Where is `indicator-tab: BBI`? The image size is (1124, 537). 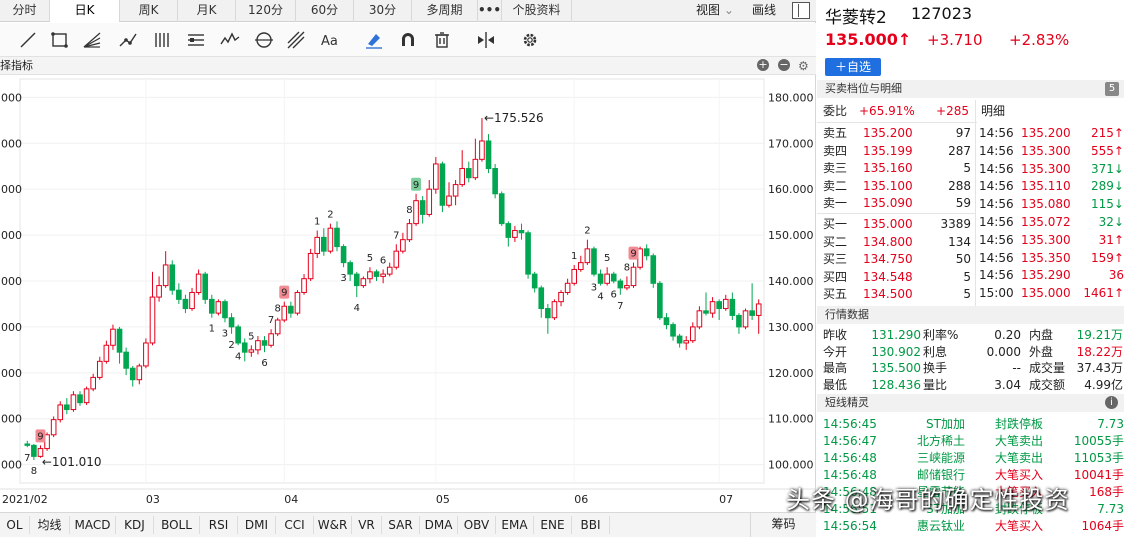
indicator-tab: BBI is located at coordinates (591, 525).